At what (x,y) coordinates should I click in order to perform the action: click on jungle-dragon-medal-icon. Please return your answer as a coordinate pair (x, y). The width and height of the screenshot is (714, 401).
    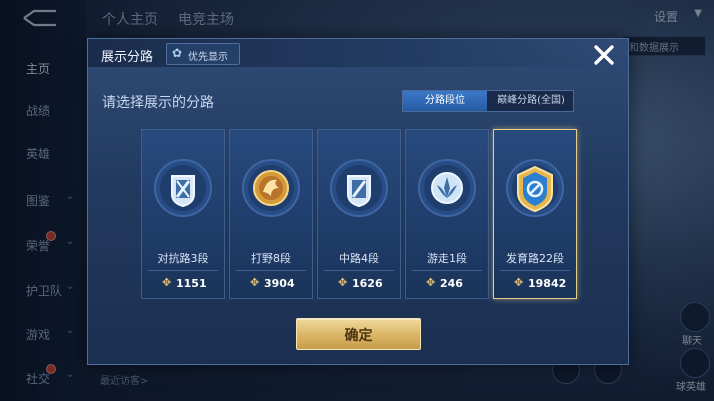
    Looking at the image, I should click on (271, 188).